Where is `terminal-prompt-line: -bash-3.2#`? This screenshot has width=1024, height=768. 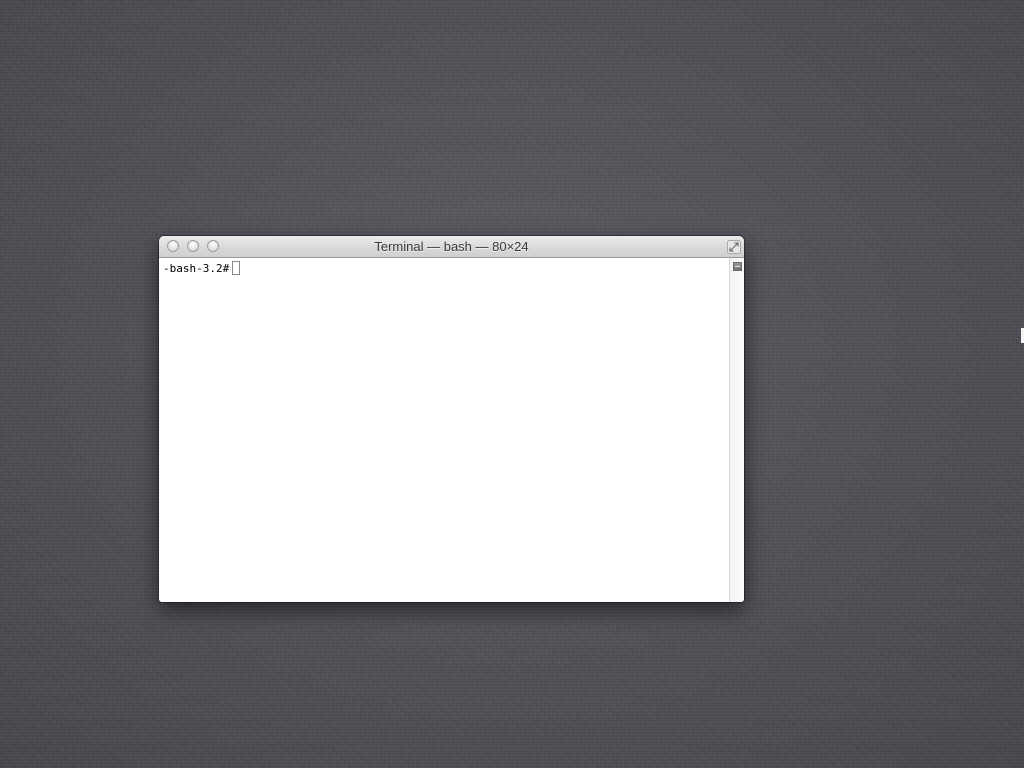
terminal-prompt-line: -bash-3.2# is located at coordinates (202, 268).